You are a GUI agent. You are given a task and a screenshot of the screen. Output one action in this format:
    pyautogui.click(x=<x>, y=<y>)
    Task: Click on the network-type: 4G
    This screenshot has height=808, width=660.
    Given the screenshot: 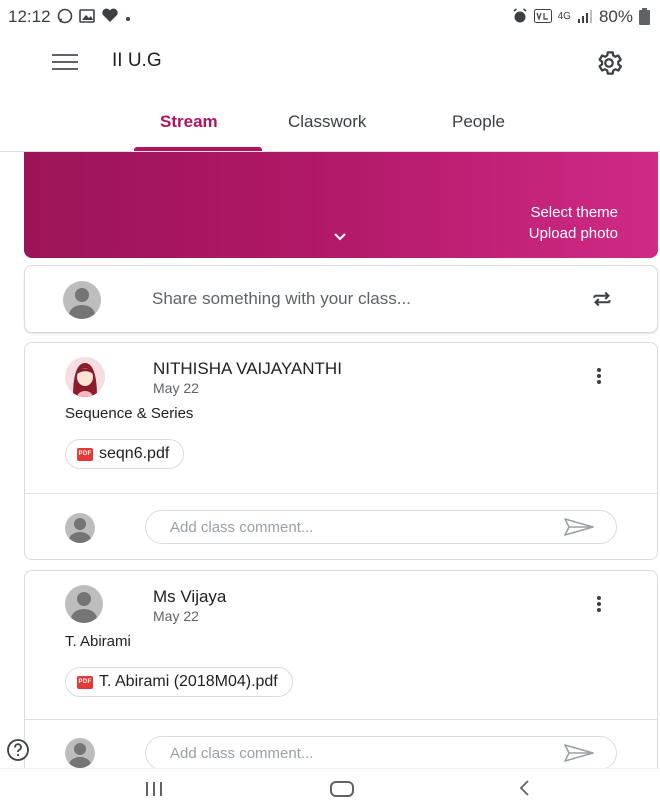 What is the action you would take?
    pyautogui.click(x=564, y=16)
    